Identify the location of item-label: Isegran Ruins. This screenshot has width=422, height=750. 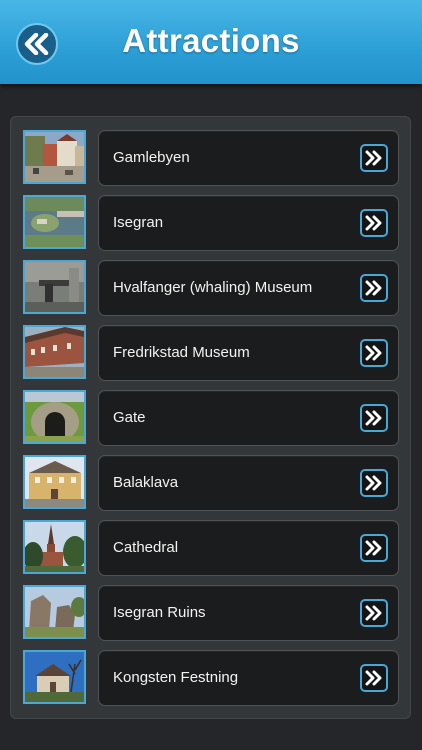
(159, 612).